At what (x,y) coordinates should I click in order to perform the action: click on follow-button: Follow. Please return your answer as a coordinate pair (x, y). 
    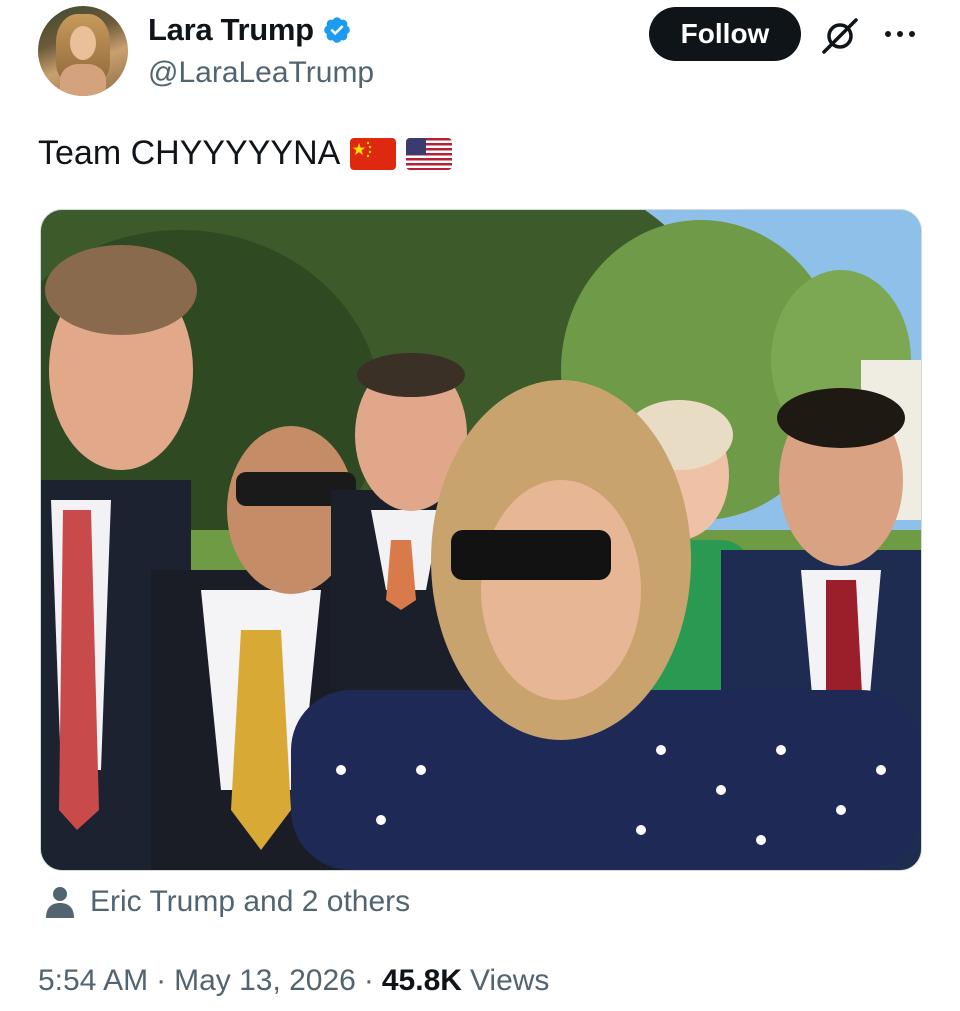
    Looking at the image, I should click on (725, 34).